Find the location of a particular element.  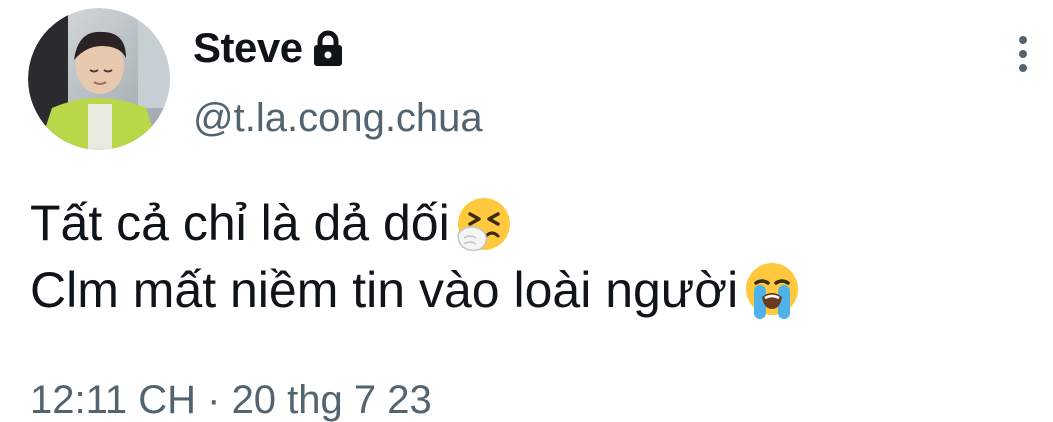

user-handle: @t.la.cong.chua is located at coordinates (338, 118).